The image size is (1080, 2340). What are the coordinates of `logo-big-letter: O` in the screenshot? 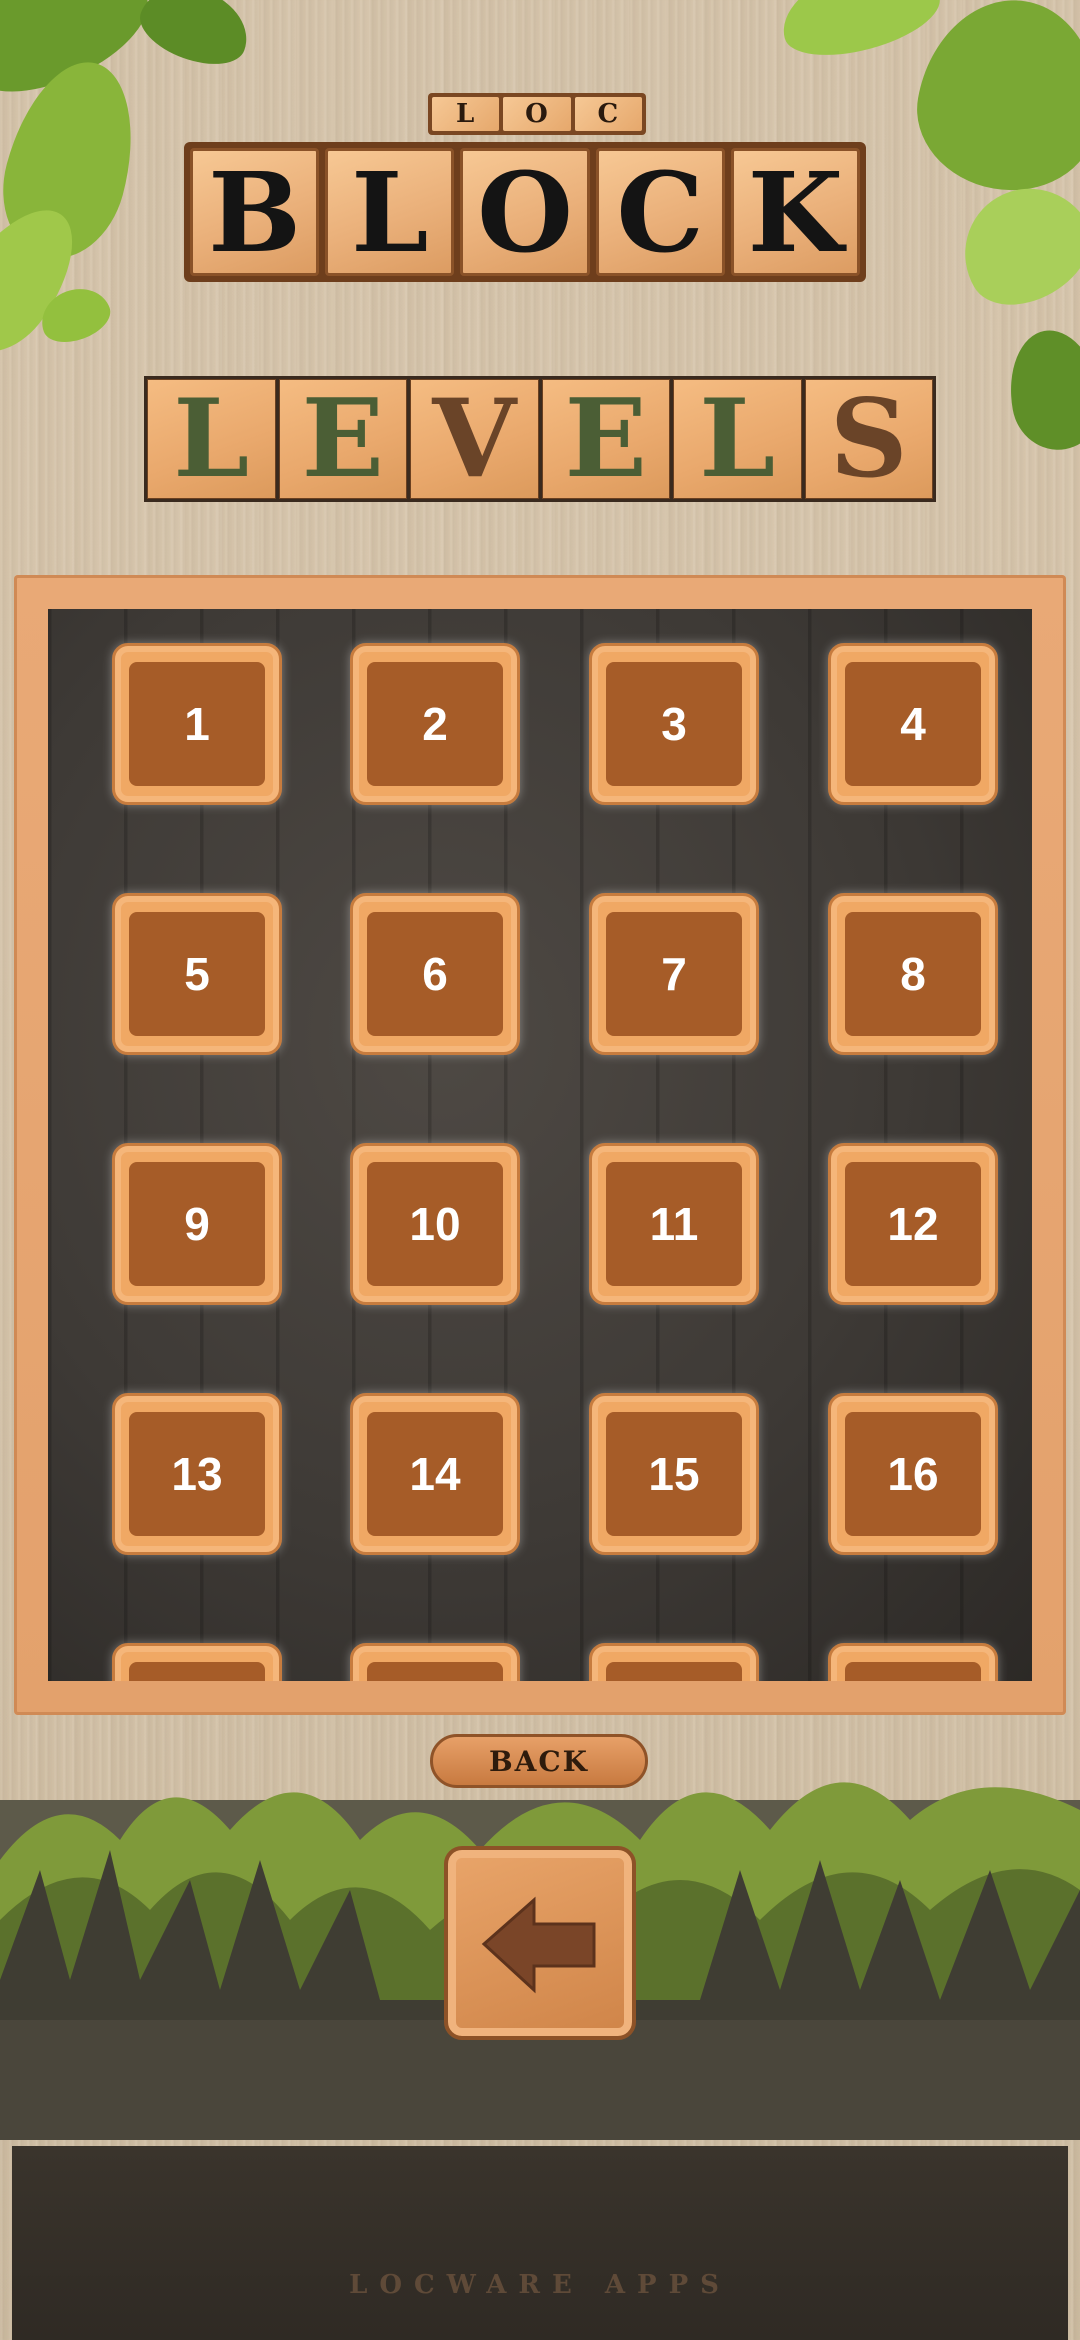 It's located at (525, 212).